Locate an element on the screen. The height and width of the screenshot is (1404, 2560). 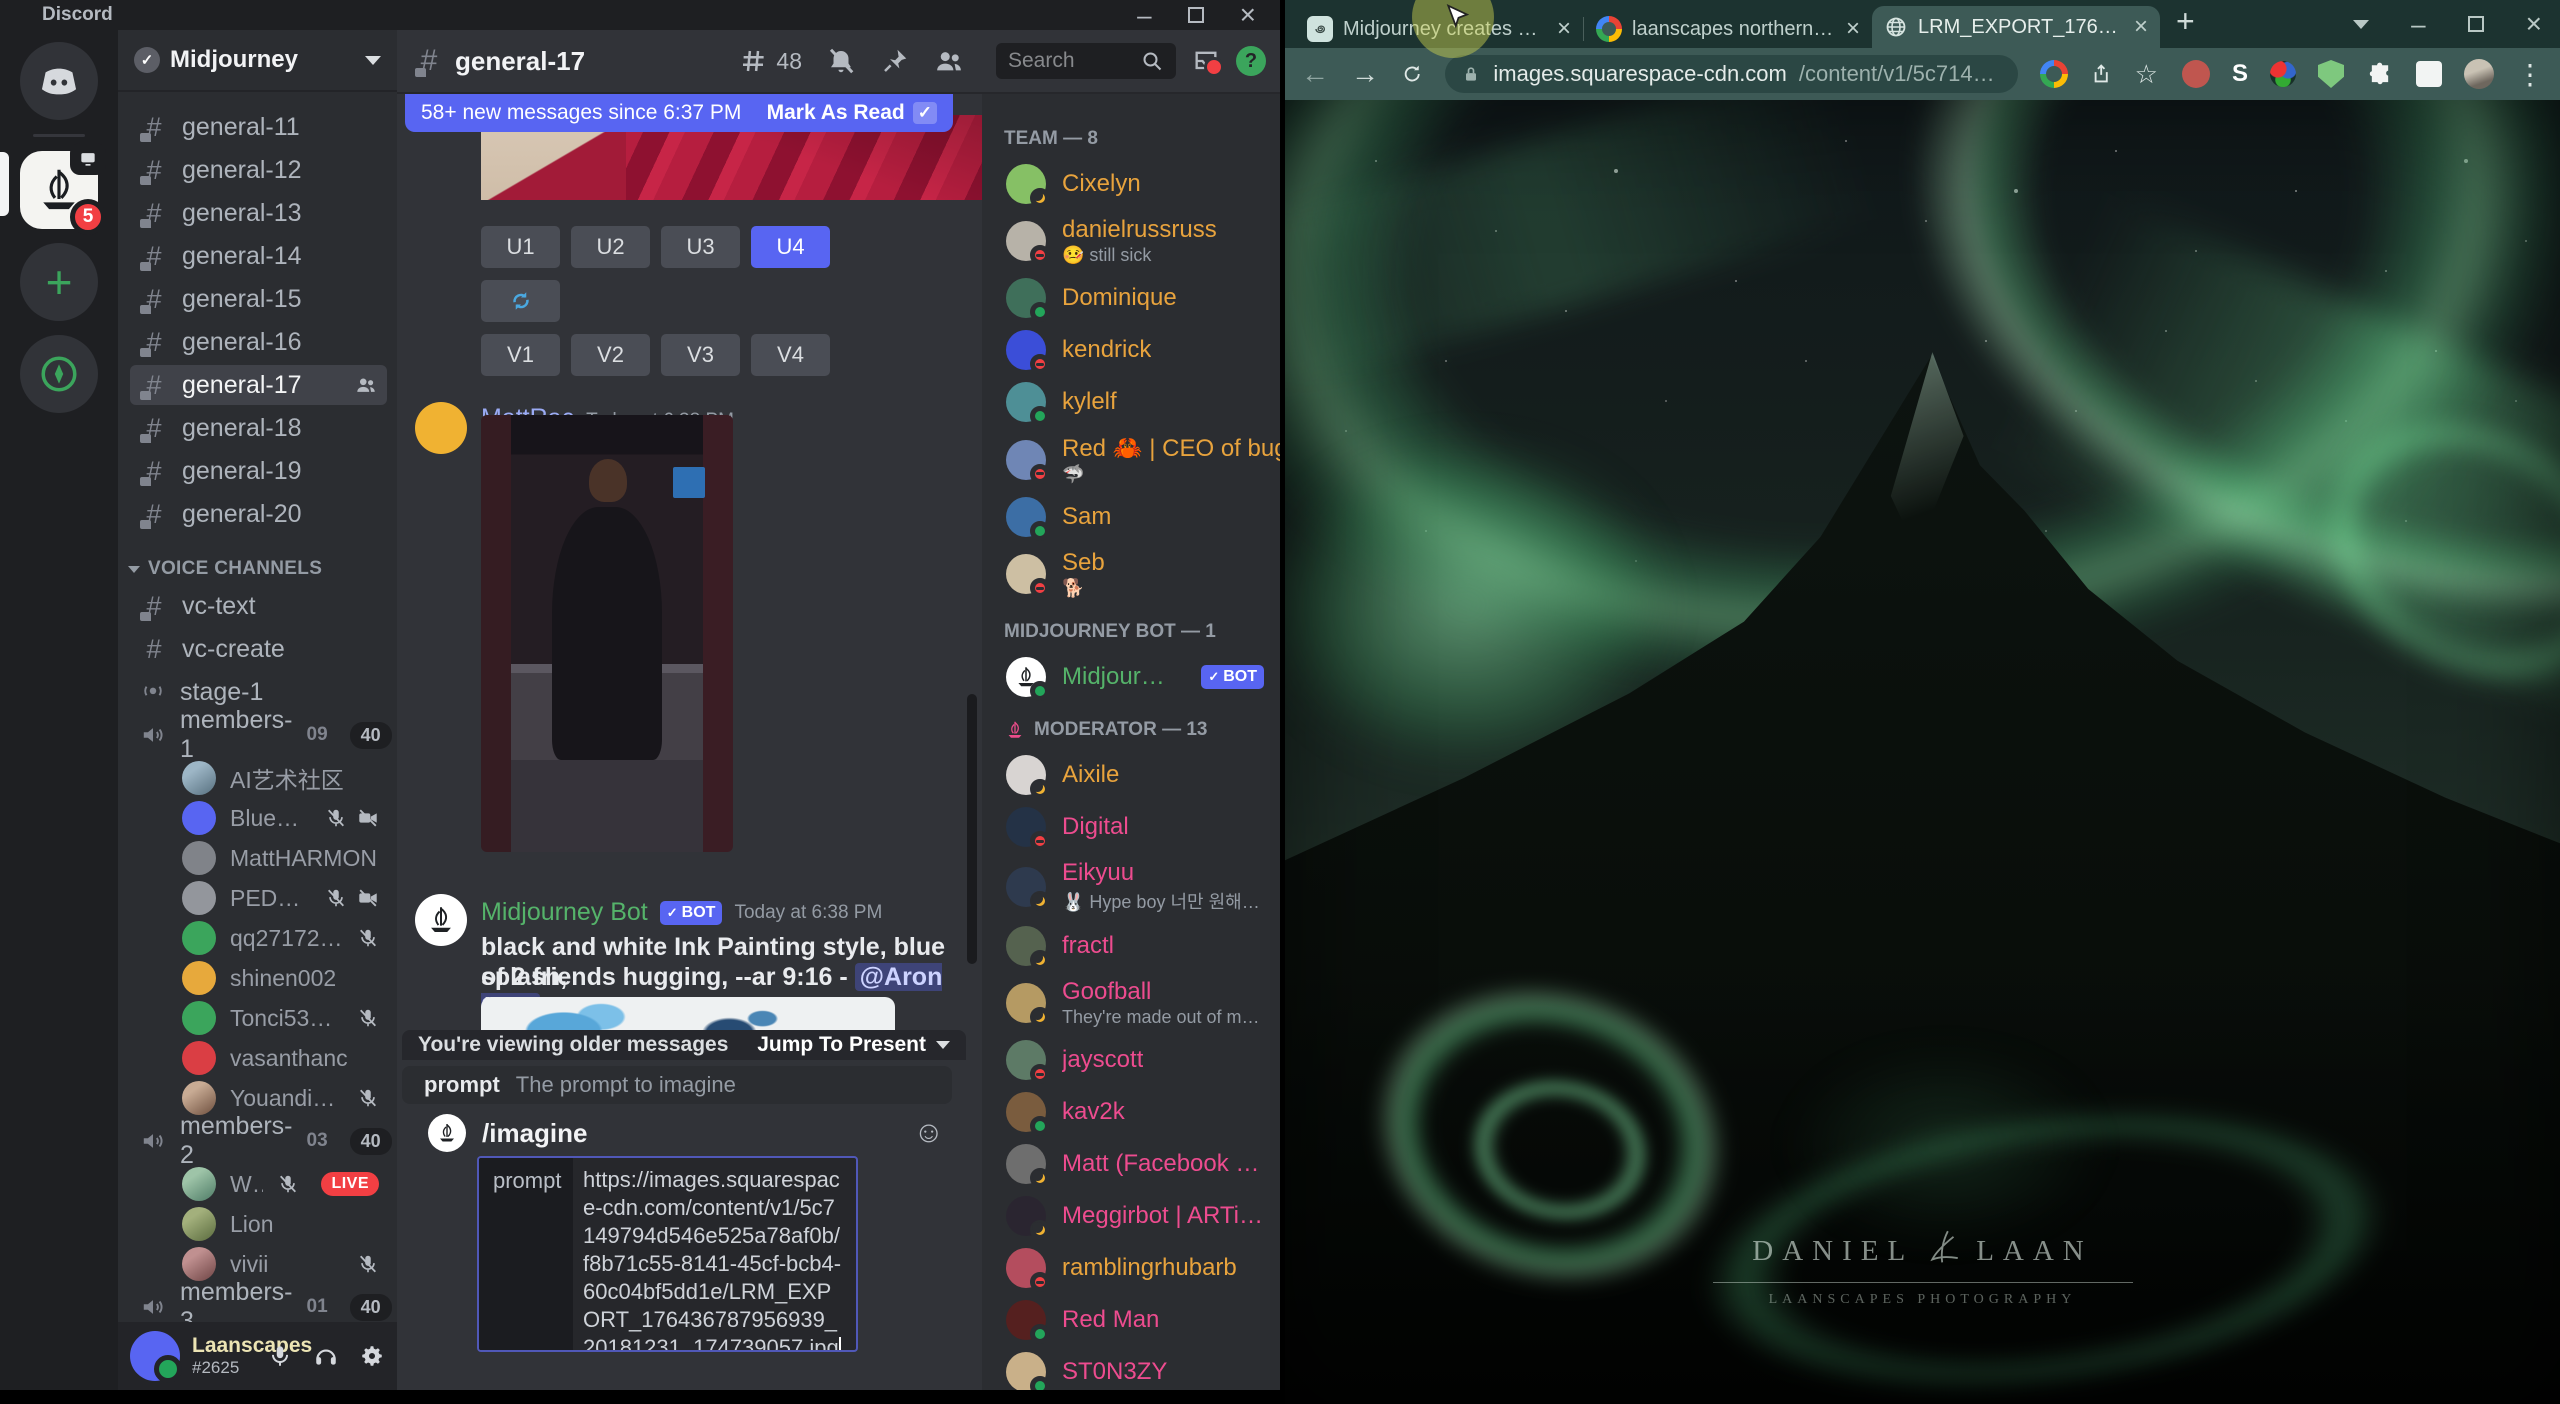
extension-shield-icon is located at coordinates (2331, 74).